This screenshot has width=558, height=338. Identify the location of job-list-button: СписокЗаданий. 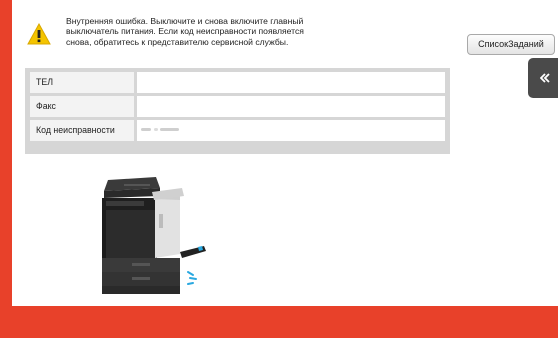
(511, 44).